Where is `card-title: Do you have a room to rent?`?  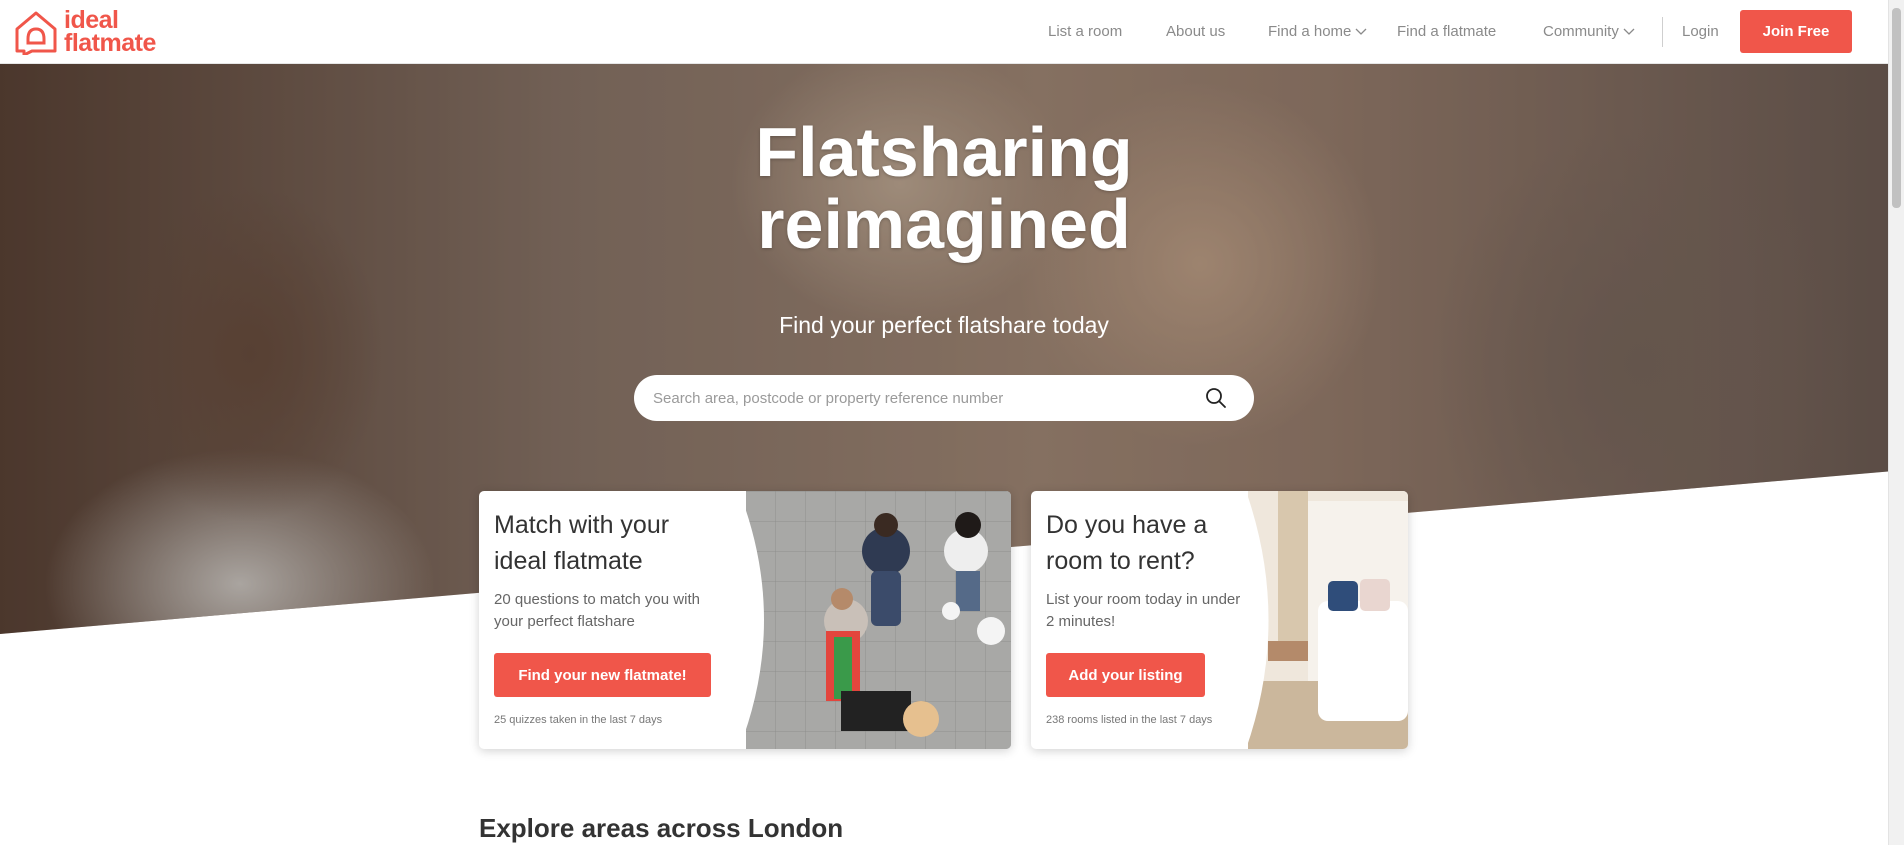 card-title: Do you have a room to rent? is located at coordinates (1143, 543).